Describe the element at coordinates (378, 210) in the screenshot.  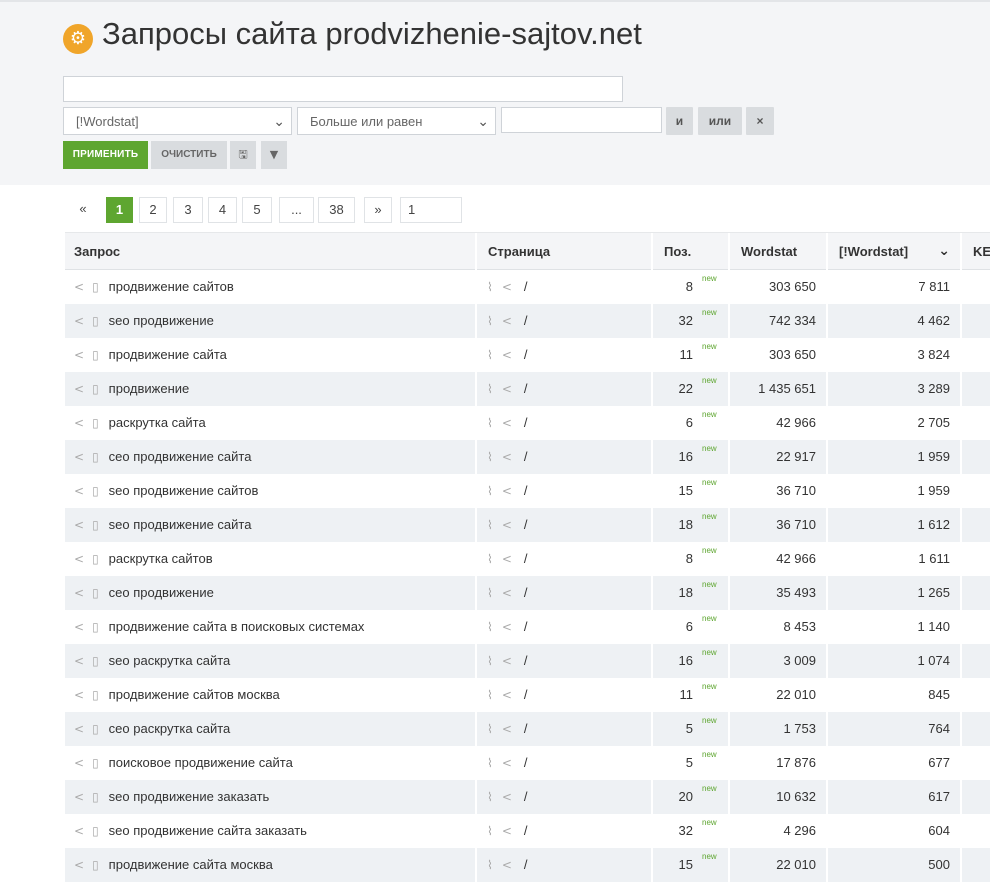
I see `pagination-next: »` at that location.